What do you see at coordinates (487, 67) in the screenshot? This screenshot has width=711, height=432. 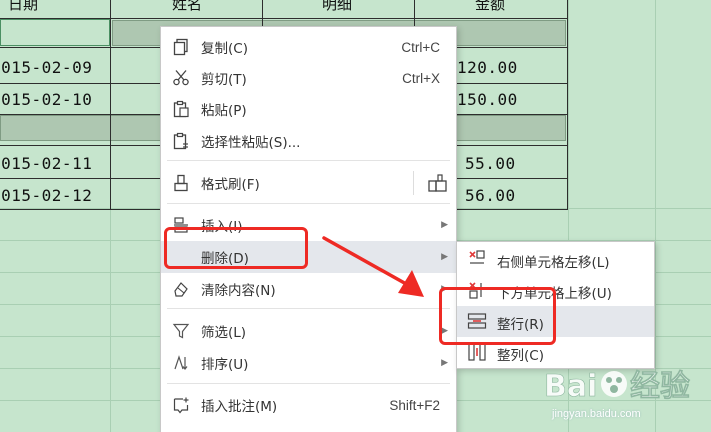 I see `cell-amount: 120.00` at bounding box center [487, 67].